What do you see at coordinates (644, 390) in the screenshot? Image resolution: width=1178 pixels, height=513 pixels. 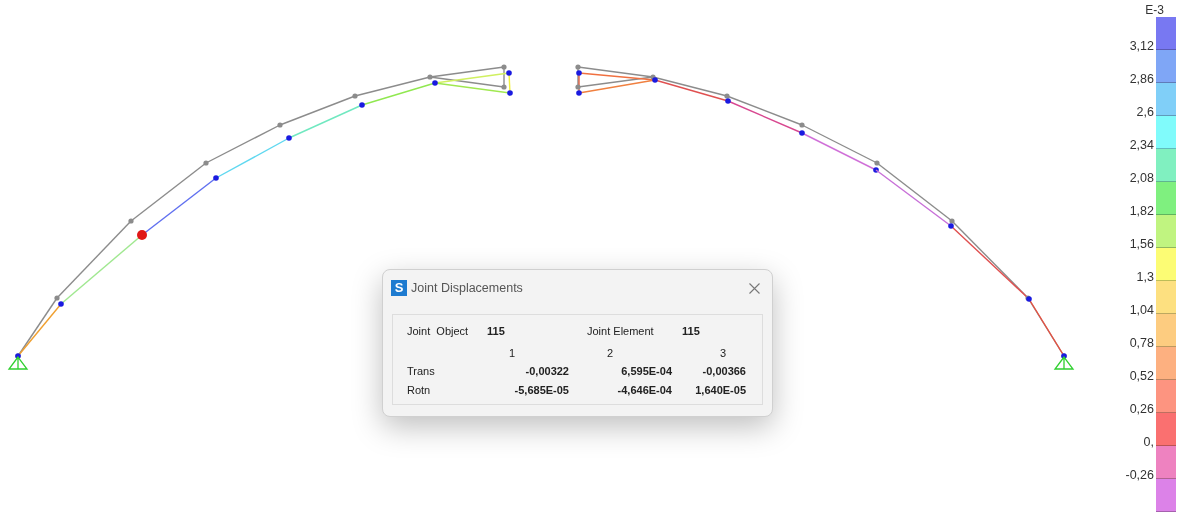 I see `table-cell-text: -4,646E-04` at bounding box center [644, 390].